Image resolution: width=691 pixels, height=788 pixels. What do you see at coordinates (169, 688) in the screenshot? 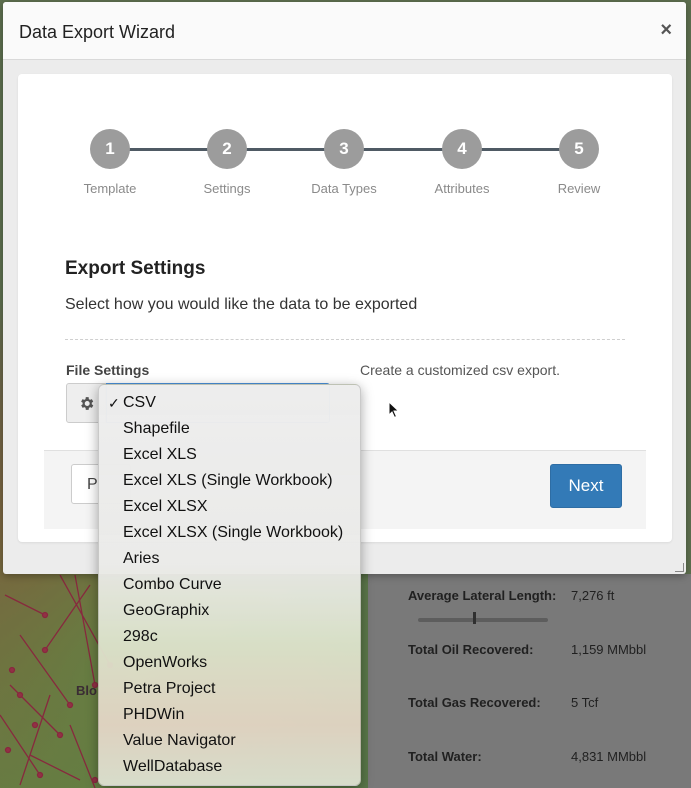
I see `option-label: Petra Project` at bounding box center [169, 688].